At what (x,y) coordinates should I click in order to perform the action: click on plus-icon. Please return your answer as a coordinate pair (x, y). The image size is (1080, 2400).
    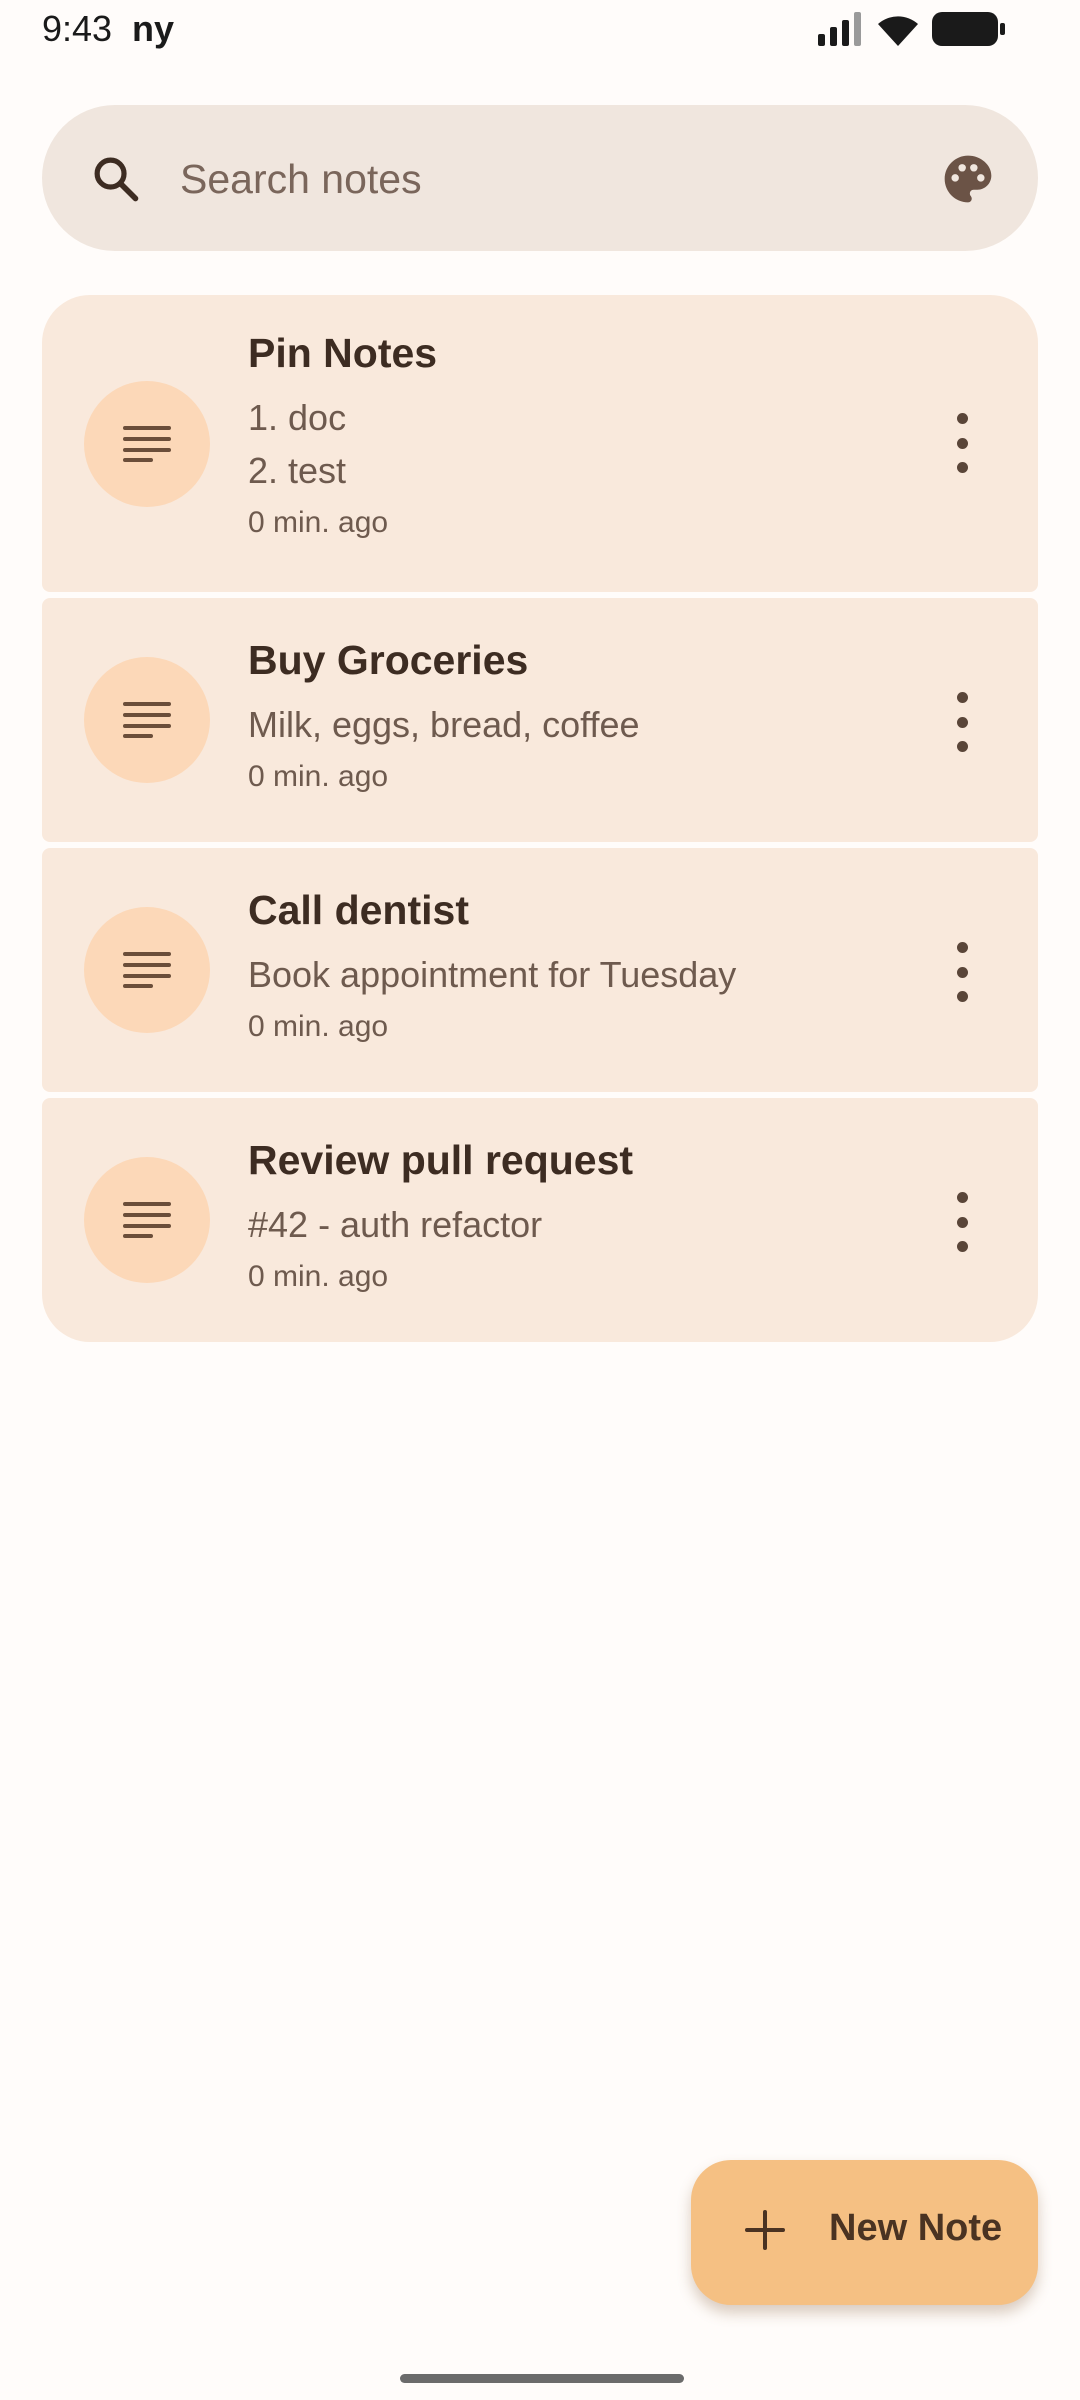
    Looking at the image, I should click on (765, 2230).